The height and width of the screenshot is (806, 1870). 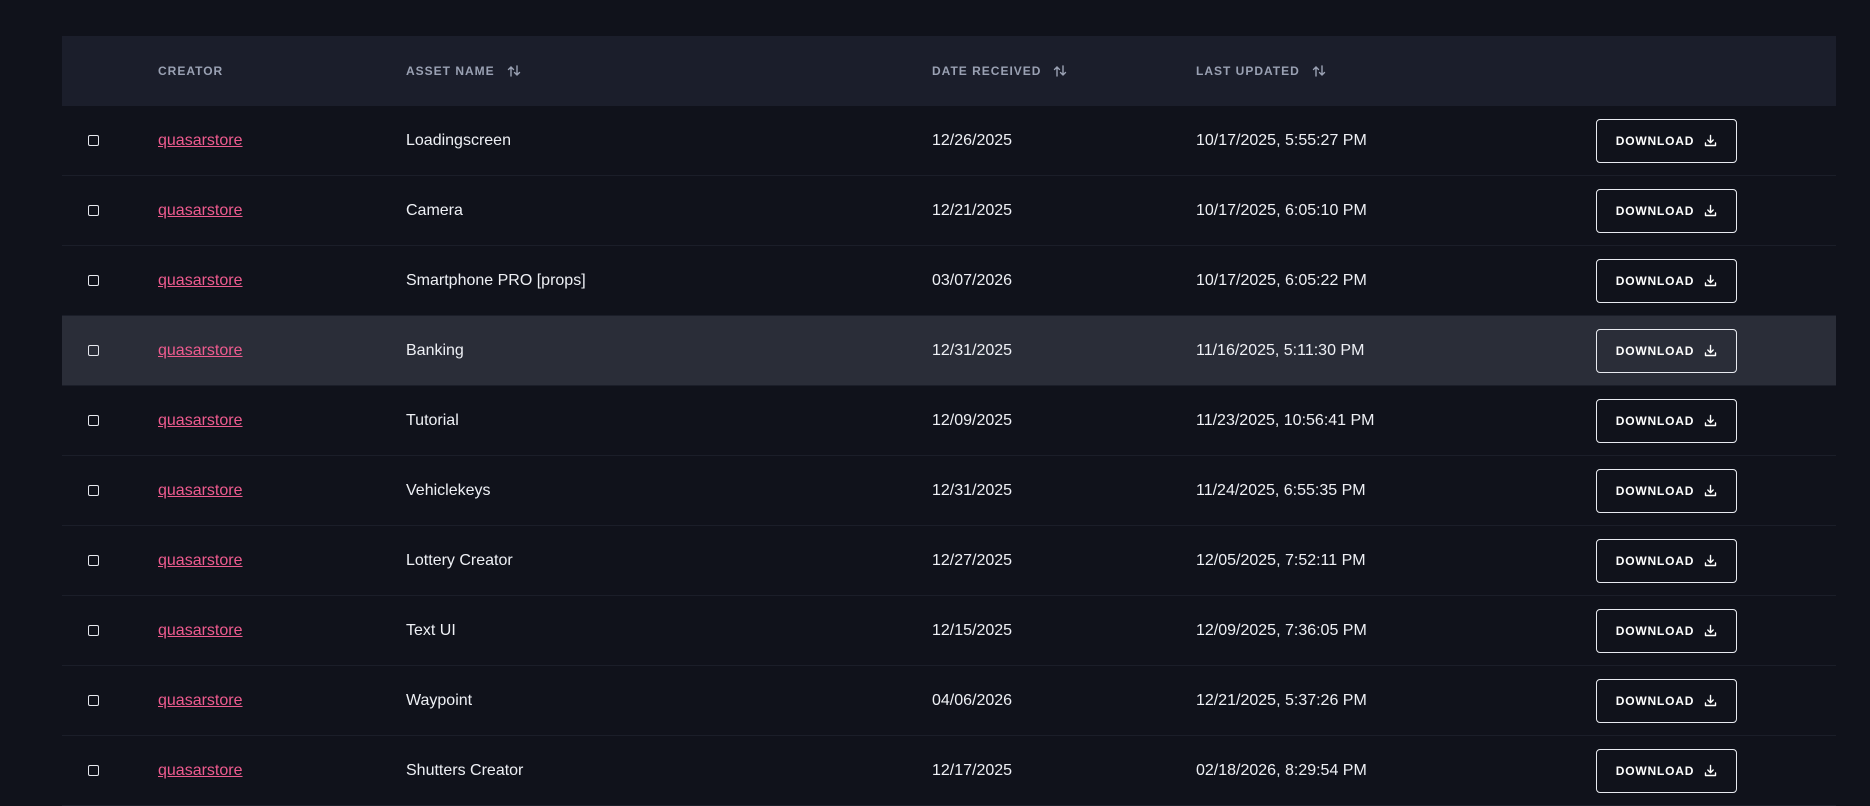 What do you see at coordinates (1281, 280) in the screenshot?
I see `last-updated-cell: 10/17/2025, 6:05:22 PM` at bounding box center [1281, 280].